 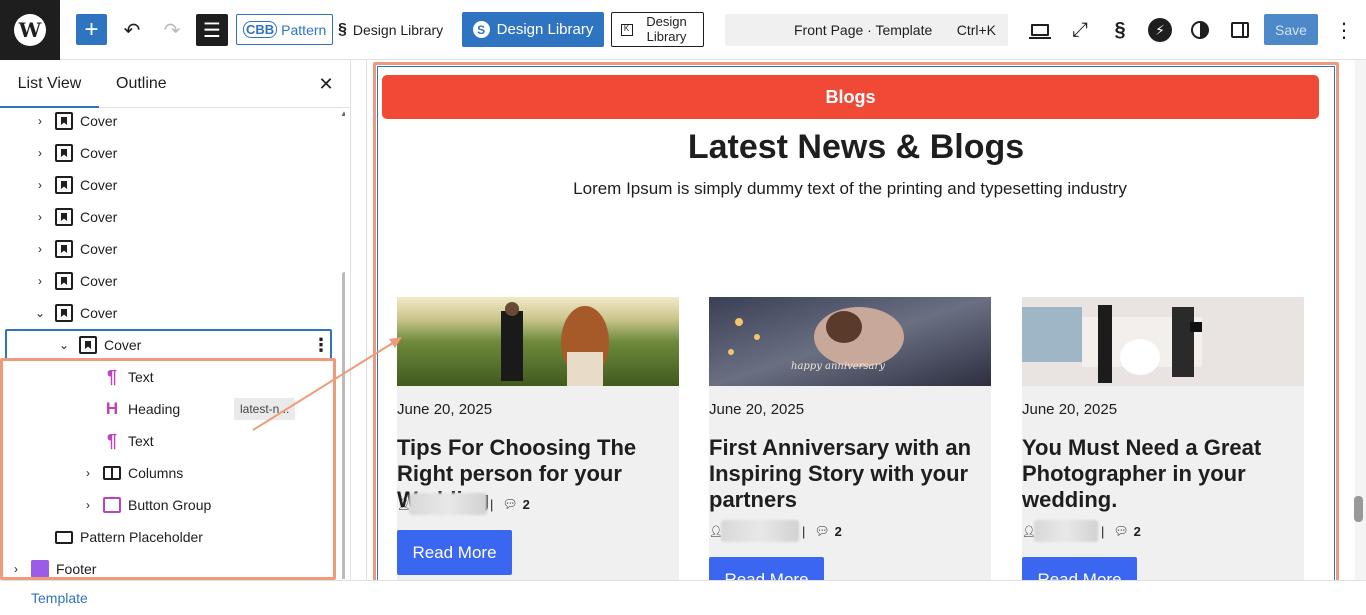 I want to click on command-palette-button: Front Page · Template Ctrl+K, so click(x=866, y=30).